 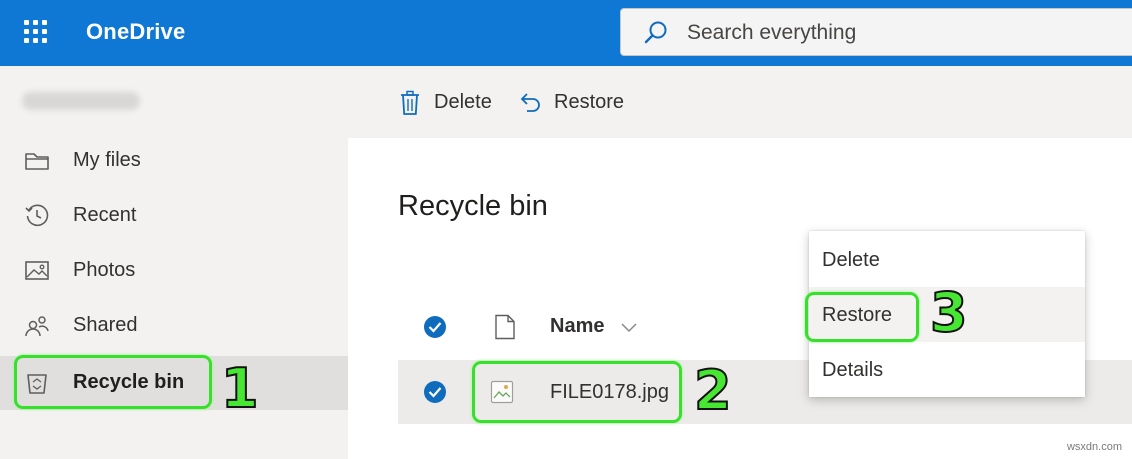 I want to click on sidebar-item-label: Shared, so click(x=105, y=325).